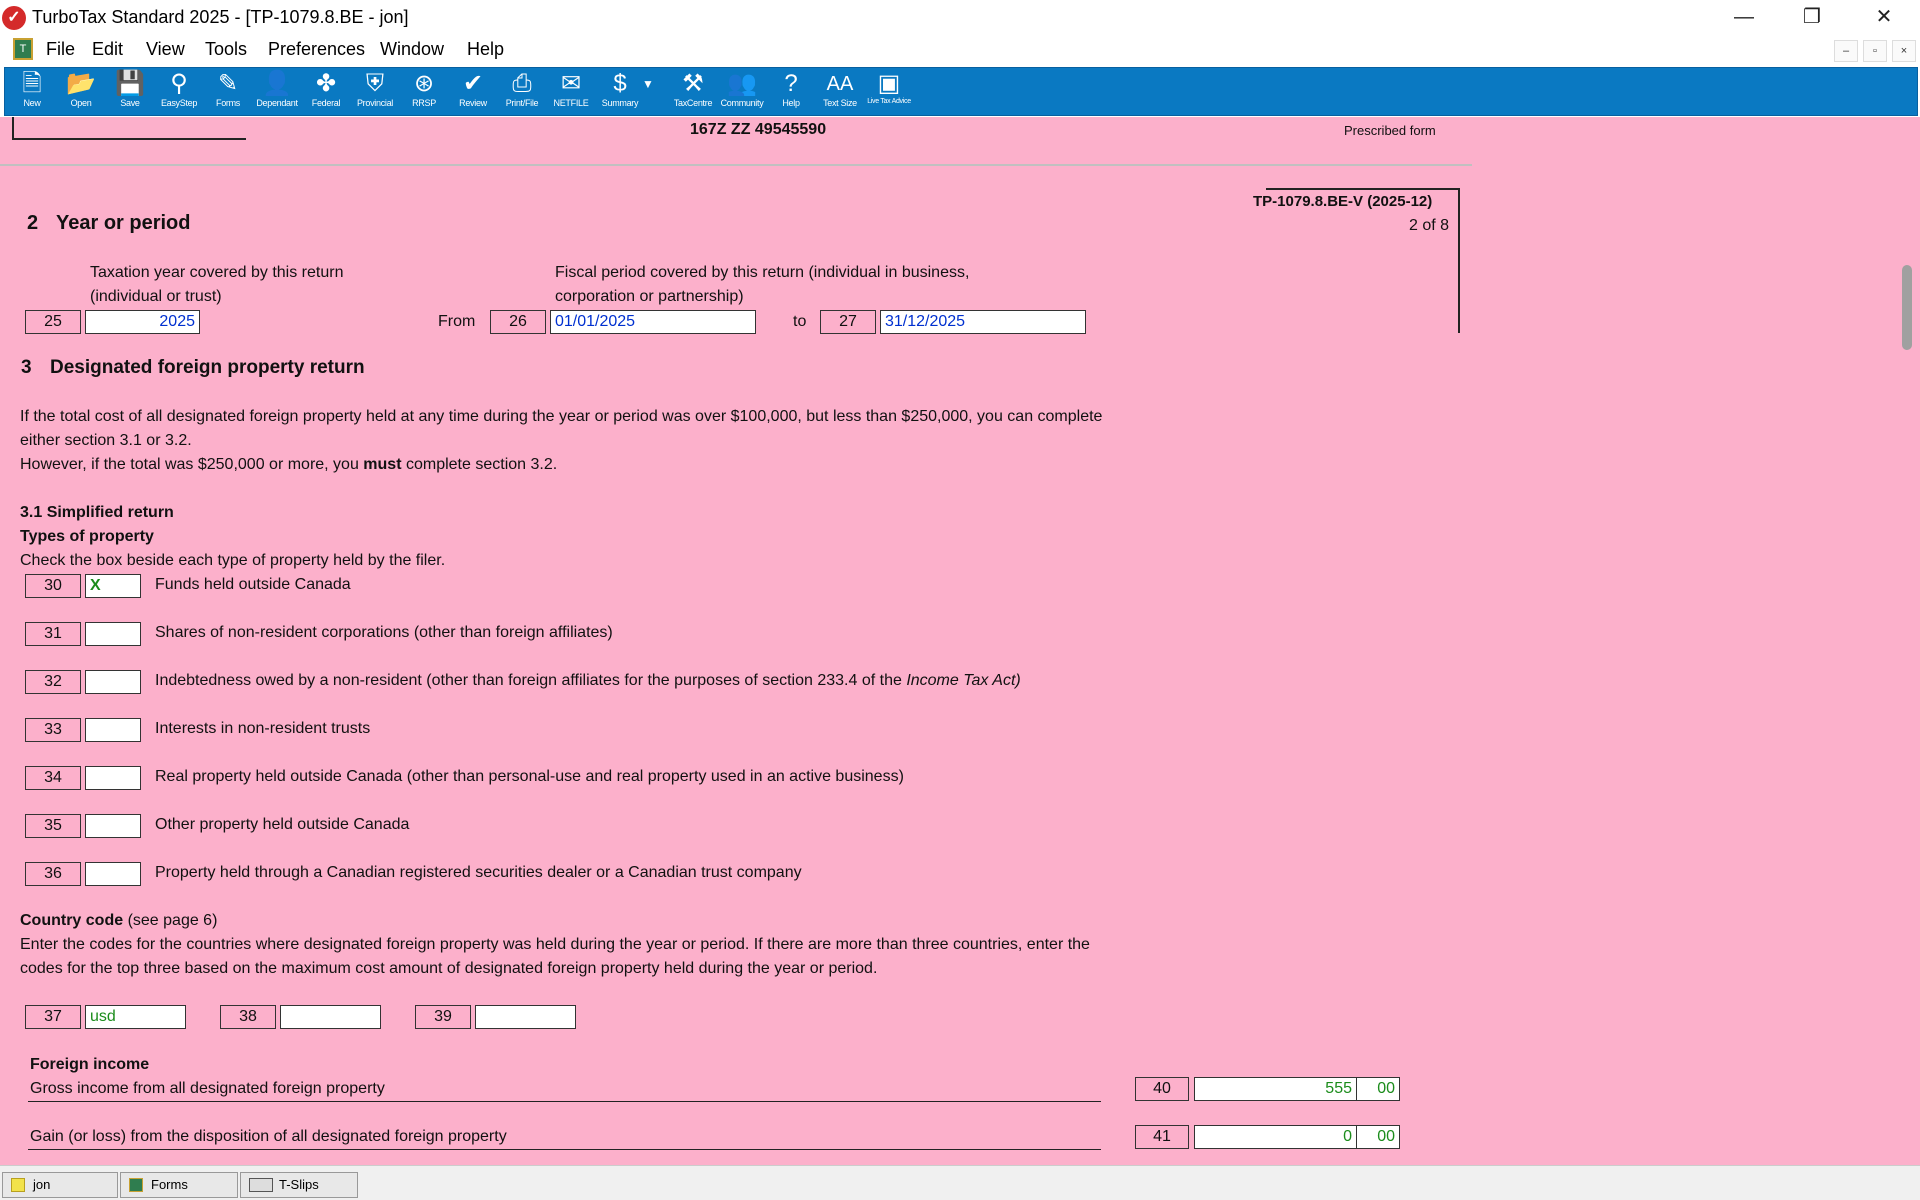 Image resolution: width=1920 pixels, height=1200 pixels. I want to click on save-icon: 💾, so click(130, 83).